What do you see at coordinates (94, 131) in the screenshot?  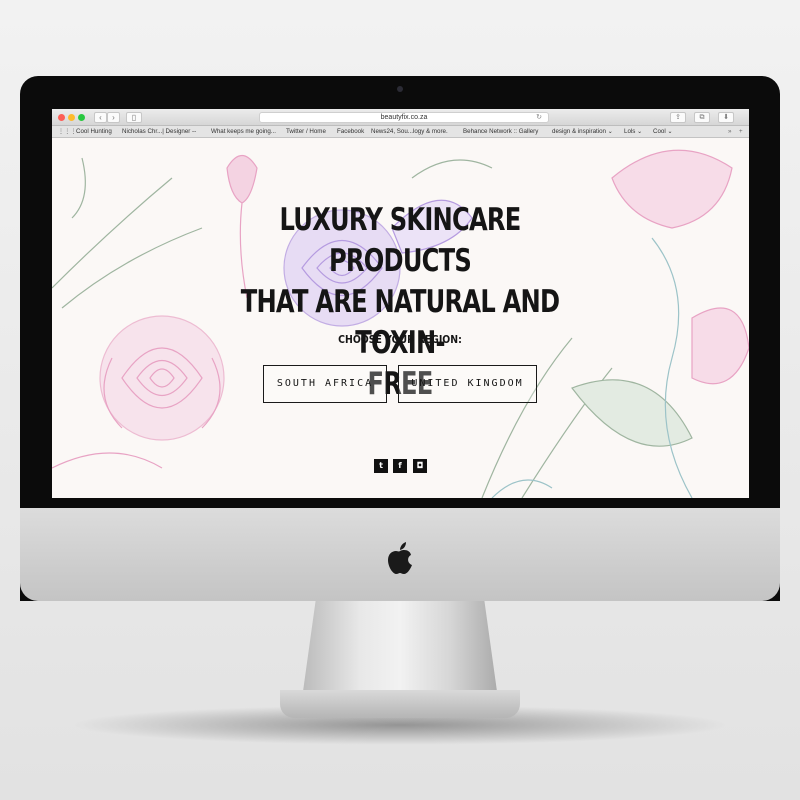 I see `bookmark-item: Cool Hunting` at bounding box center [94, 131].